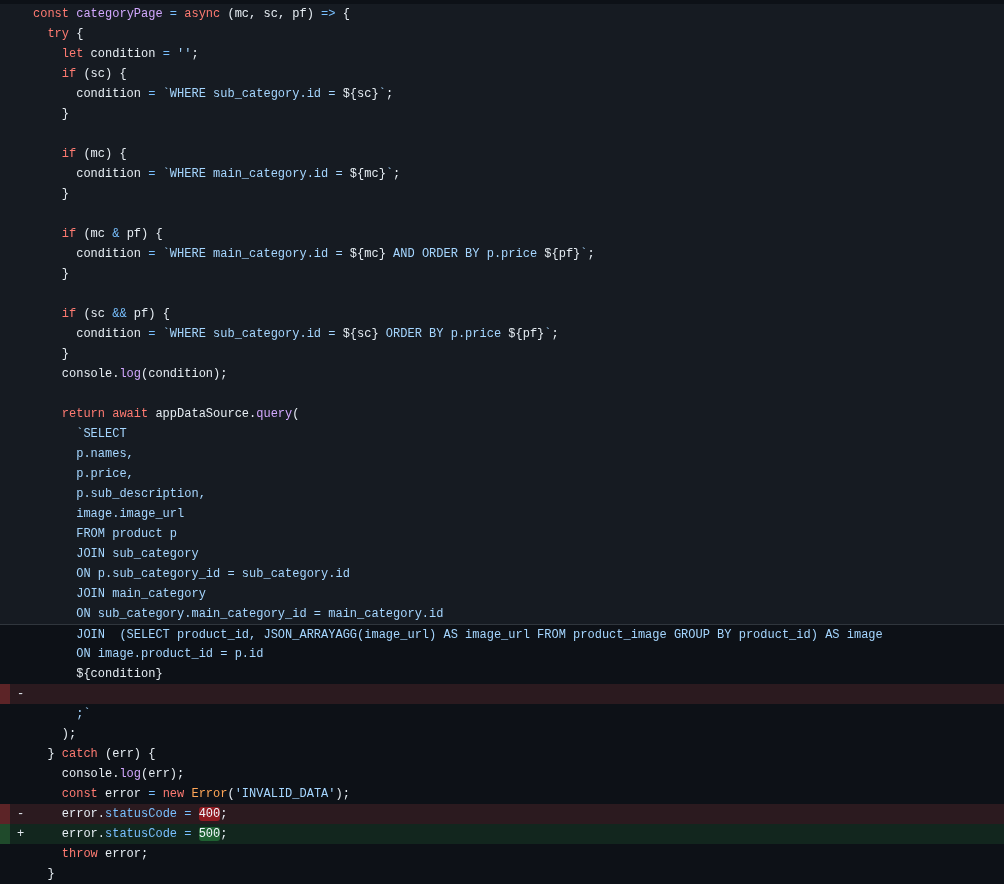 The width and height of the screenshot is (1004, 884). I want to click on code-line: if (mc & pf) {, so click(111, 234).